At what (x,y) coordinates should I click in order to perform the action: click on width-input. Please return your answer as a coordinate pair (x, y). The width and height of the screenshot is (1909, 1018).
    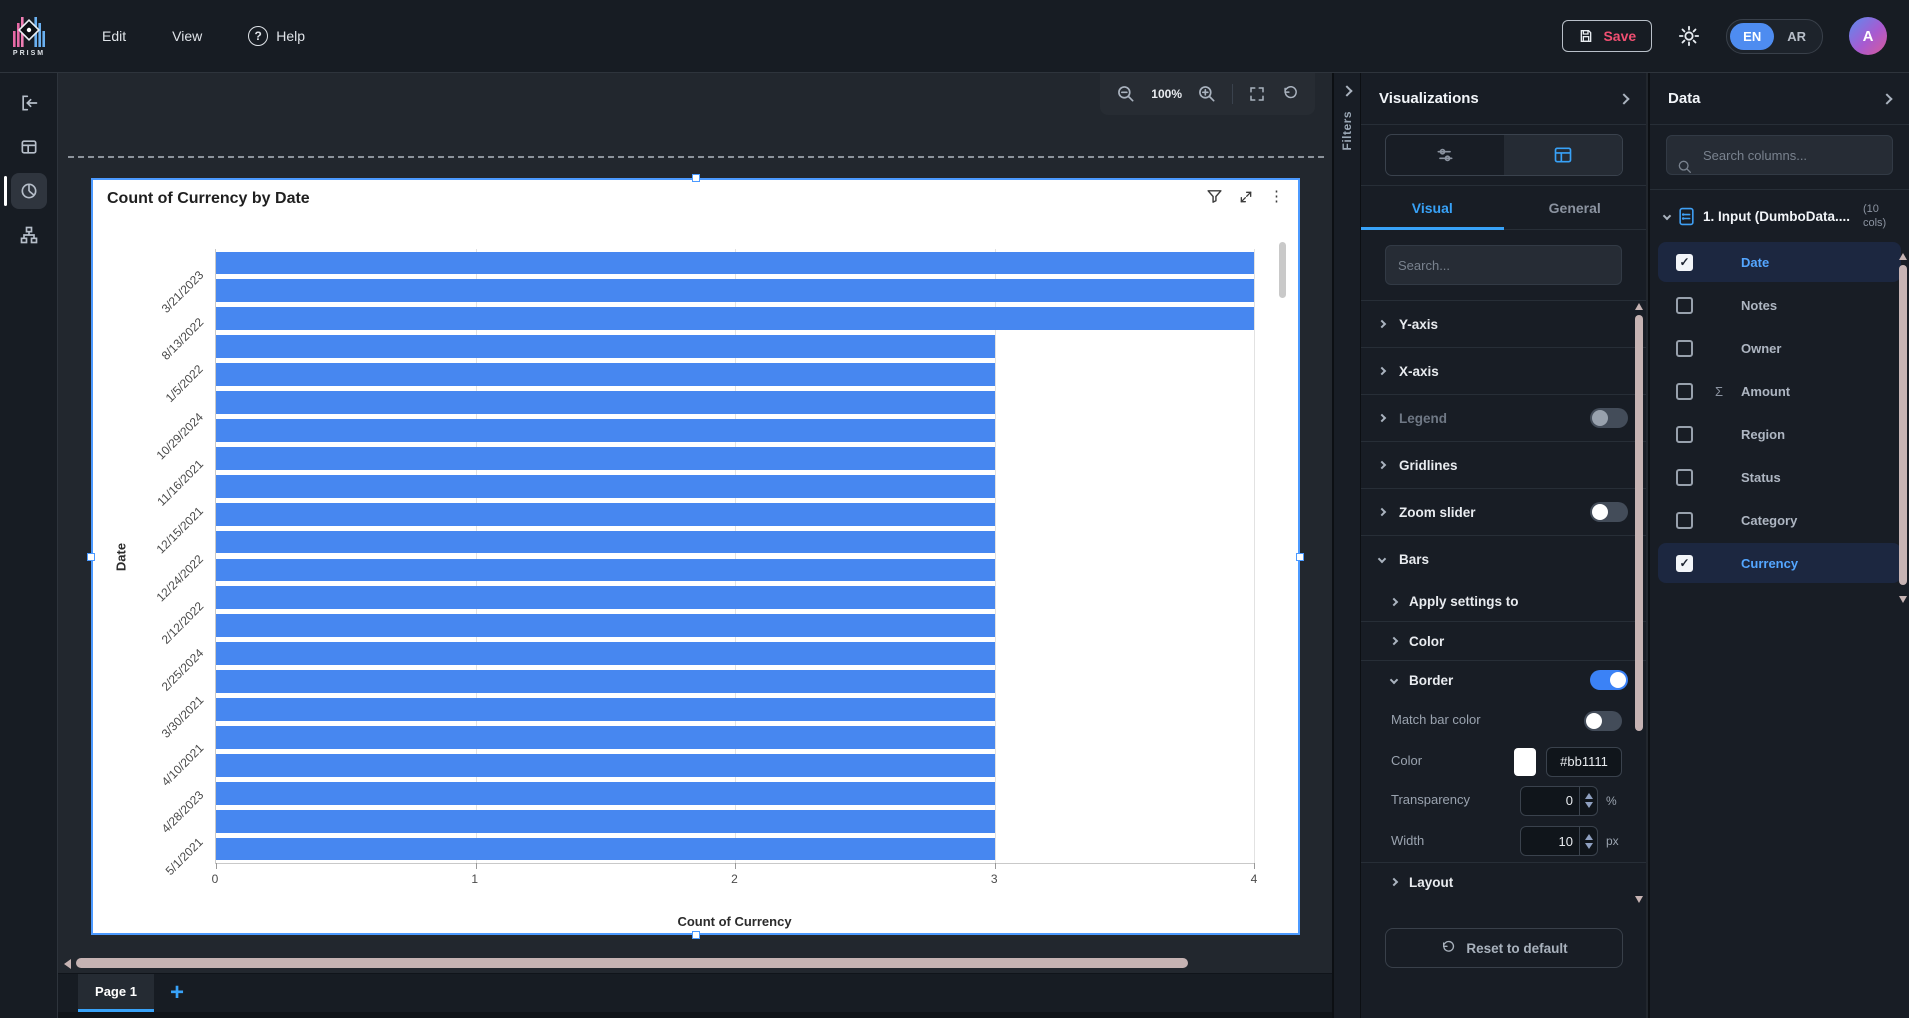
    Looking at the image, I should click on (1550, 841).